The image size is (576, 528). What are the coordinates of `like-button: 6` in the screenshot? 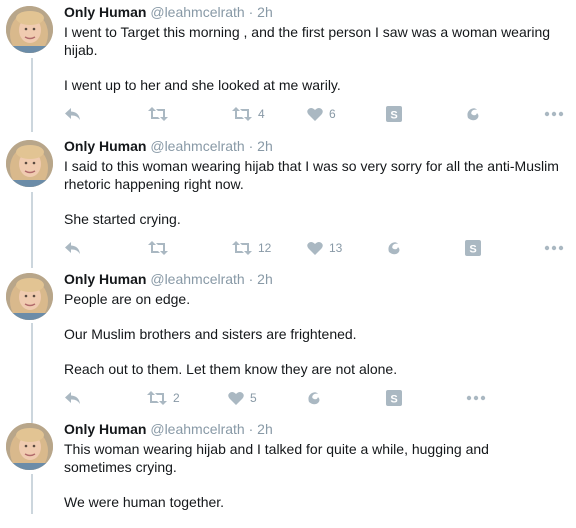 It's located at (321, 114).